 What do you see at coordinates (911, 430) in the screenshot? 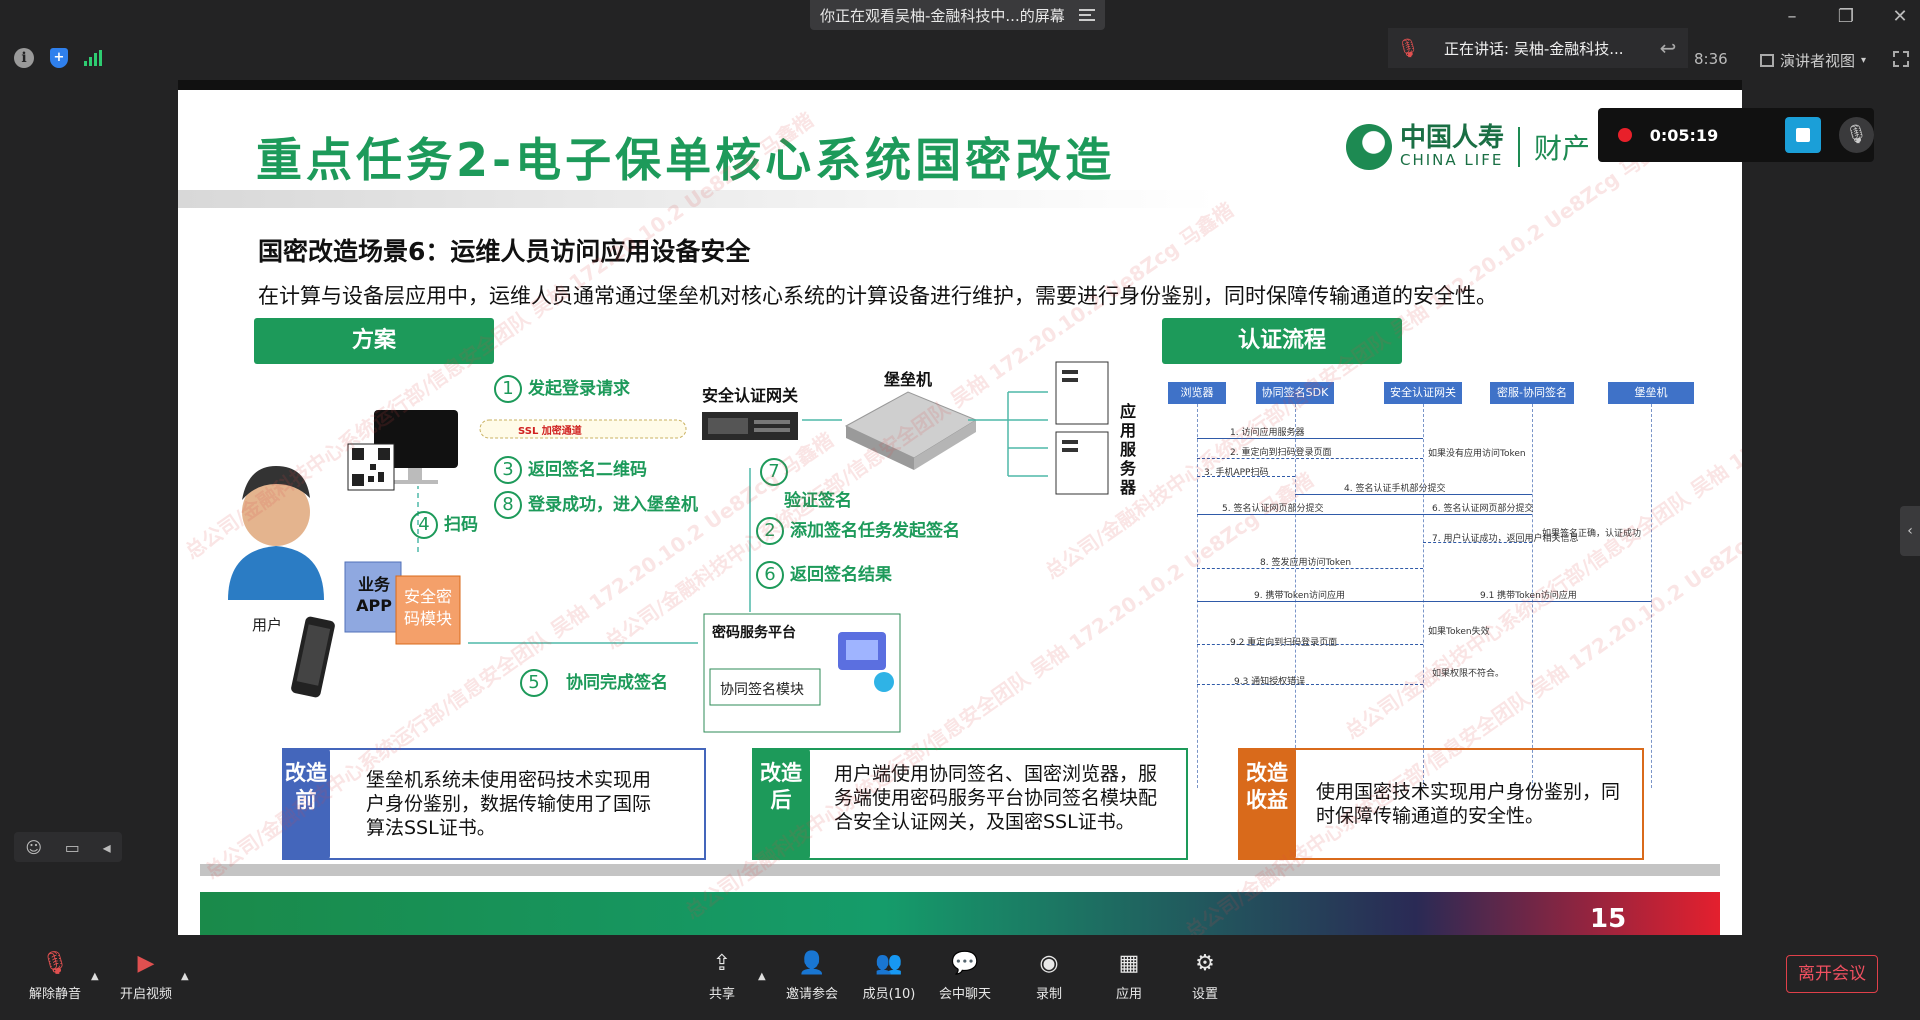
I see `bastion-host-device-icon` at bounding box center [911, 430].